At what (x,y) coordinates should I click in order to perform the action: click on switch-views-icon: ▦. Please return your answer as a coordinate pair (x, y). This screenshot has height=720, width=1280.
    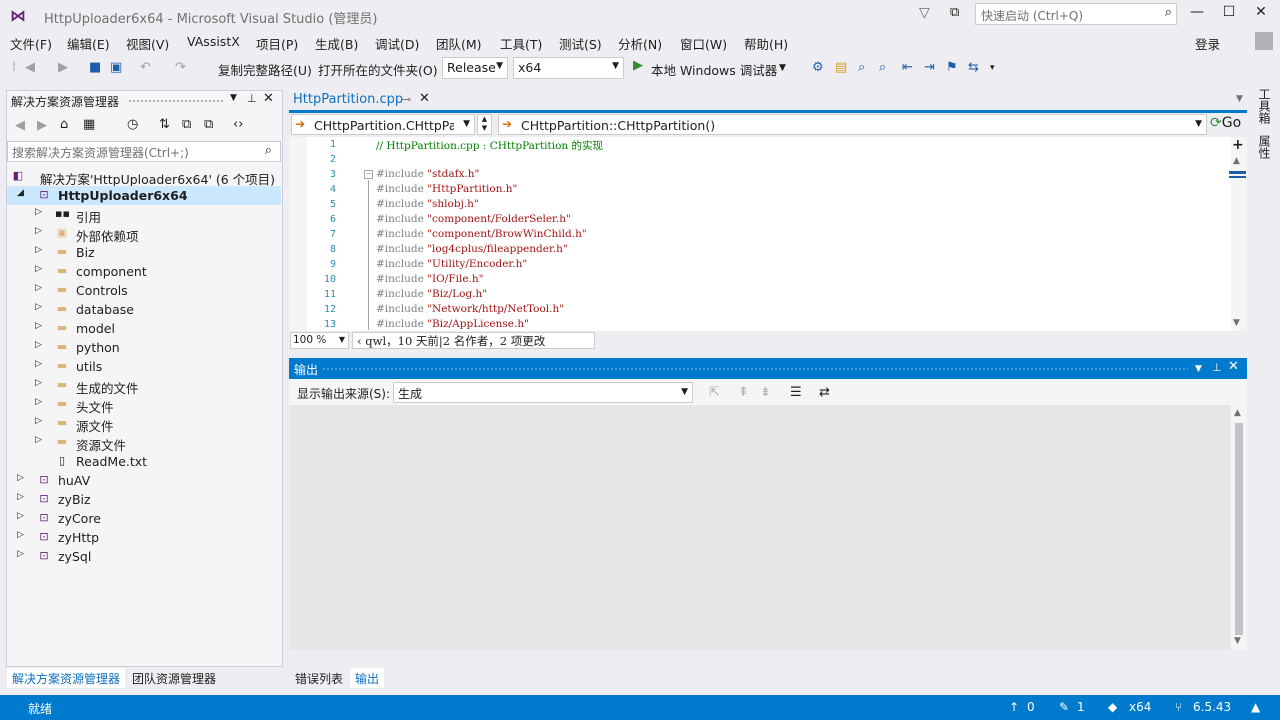
    Looking at the image, I should click on (89, 124).